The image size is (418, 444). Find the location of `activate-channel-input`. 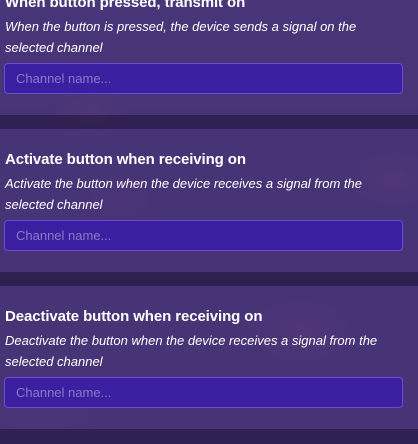

activate-channel-input is located at coordinates (203, 235).